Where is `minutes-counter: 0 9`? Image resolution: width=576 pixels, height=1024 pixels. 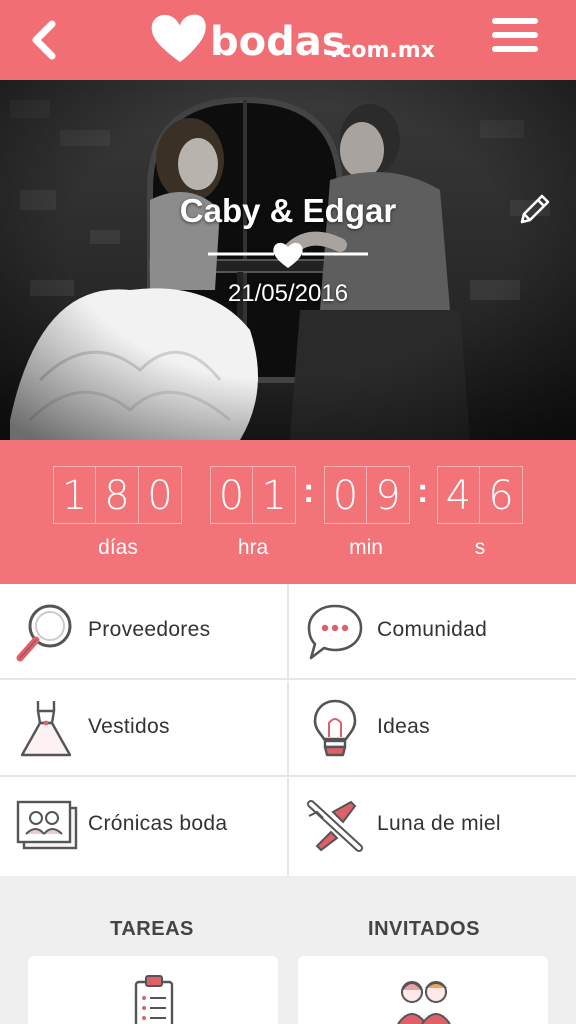 minutes-counter: 0 9 is located at coordinates (367, 495).